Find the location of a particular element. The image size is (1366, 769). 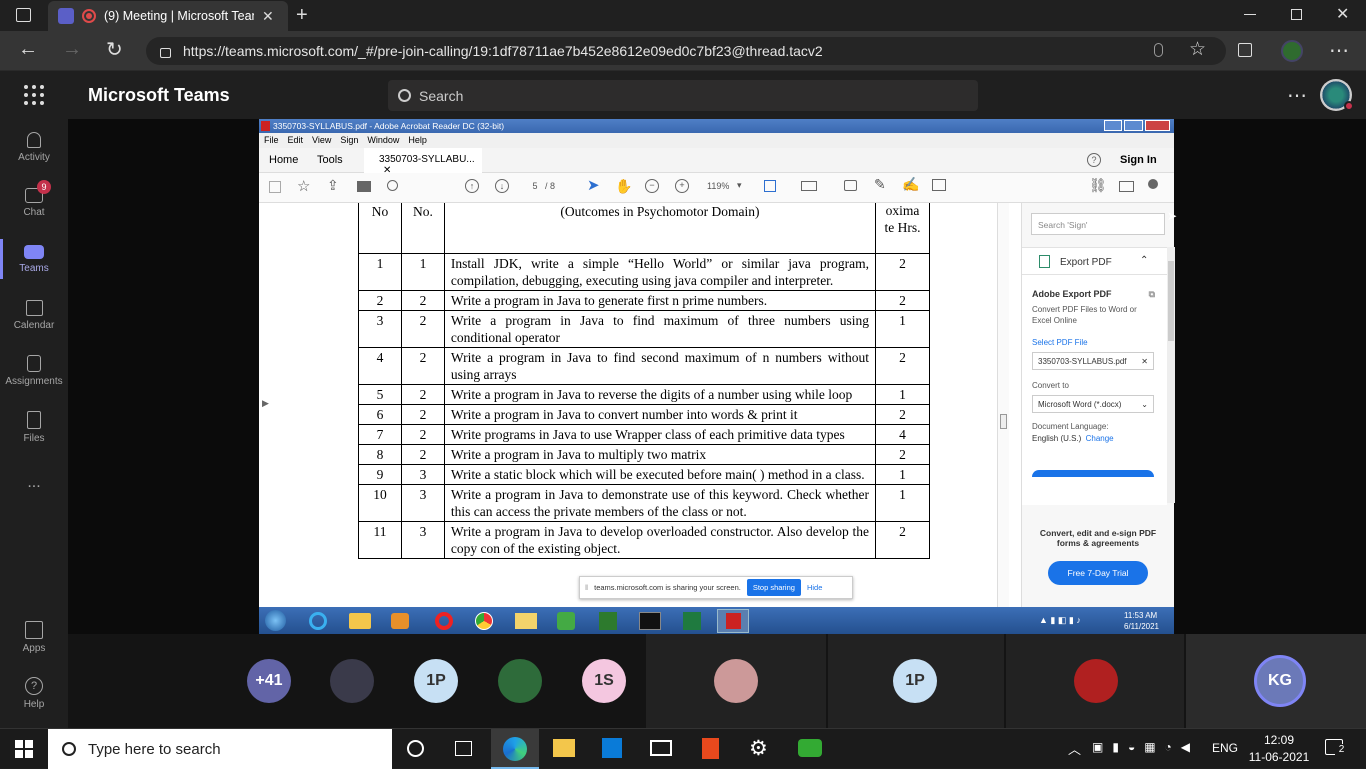

rail-assignments: Assignments is located at coordinates (34, 371).